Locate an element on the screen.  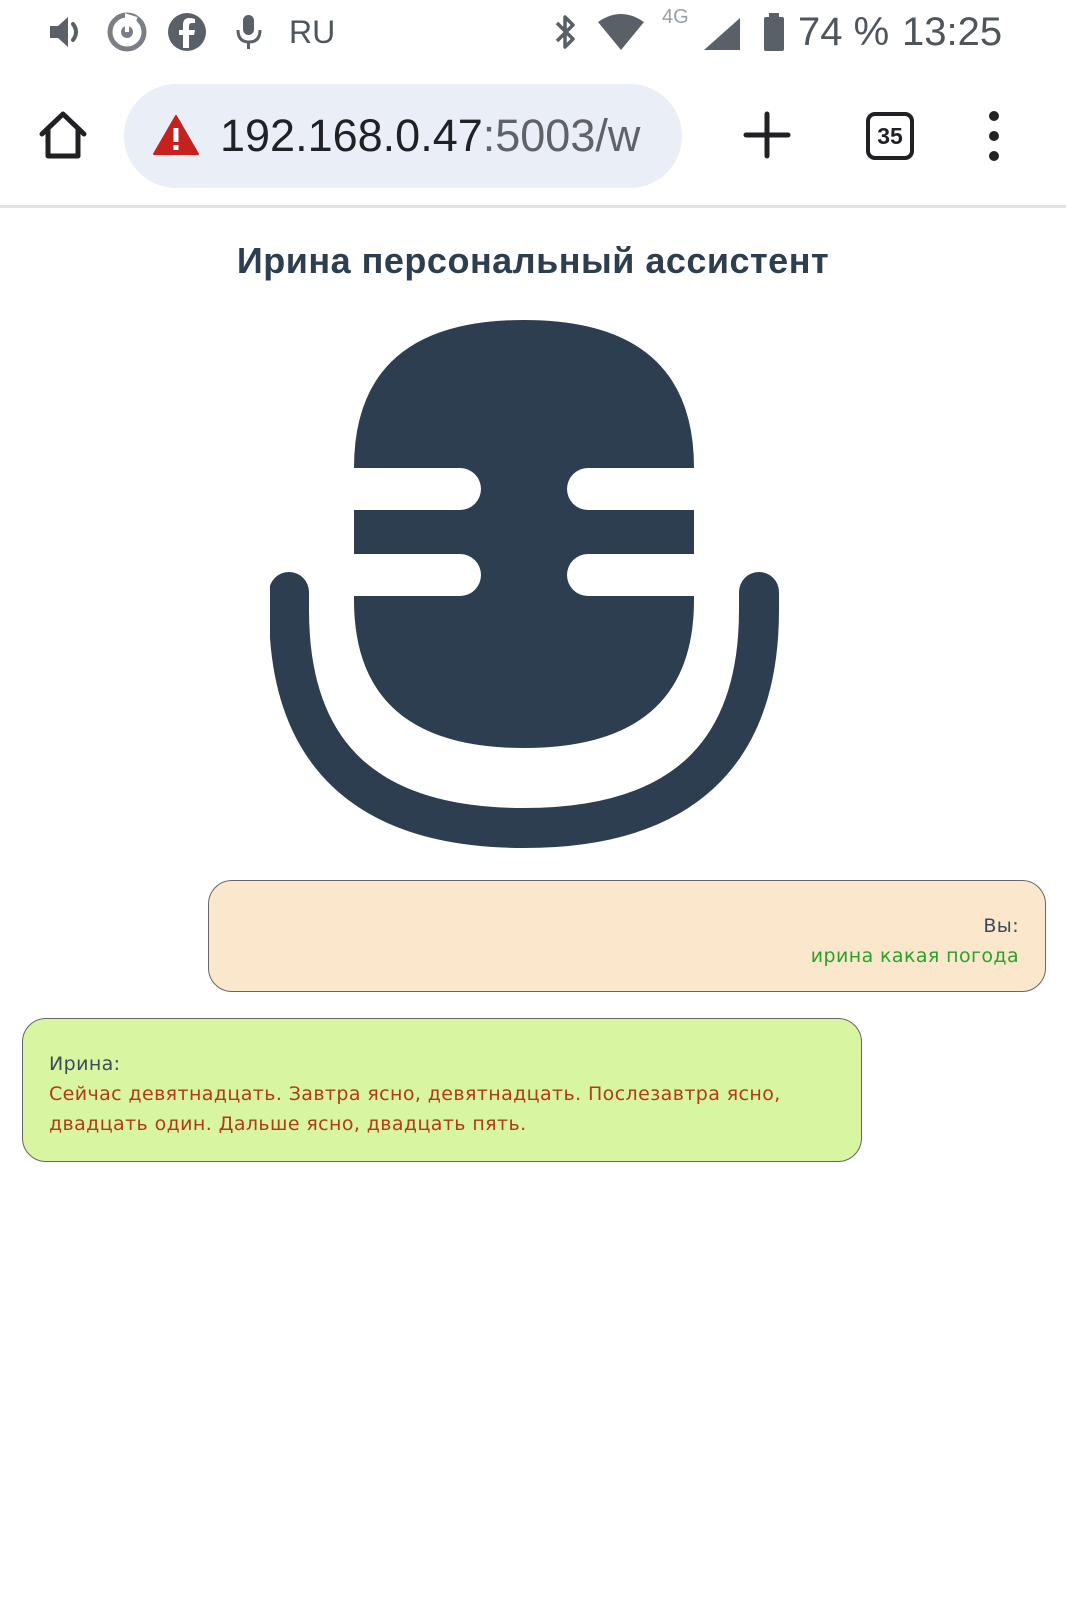
facebook-icon is located at coordinates (187, 32).